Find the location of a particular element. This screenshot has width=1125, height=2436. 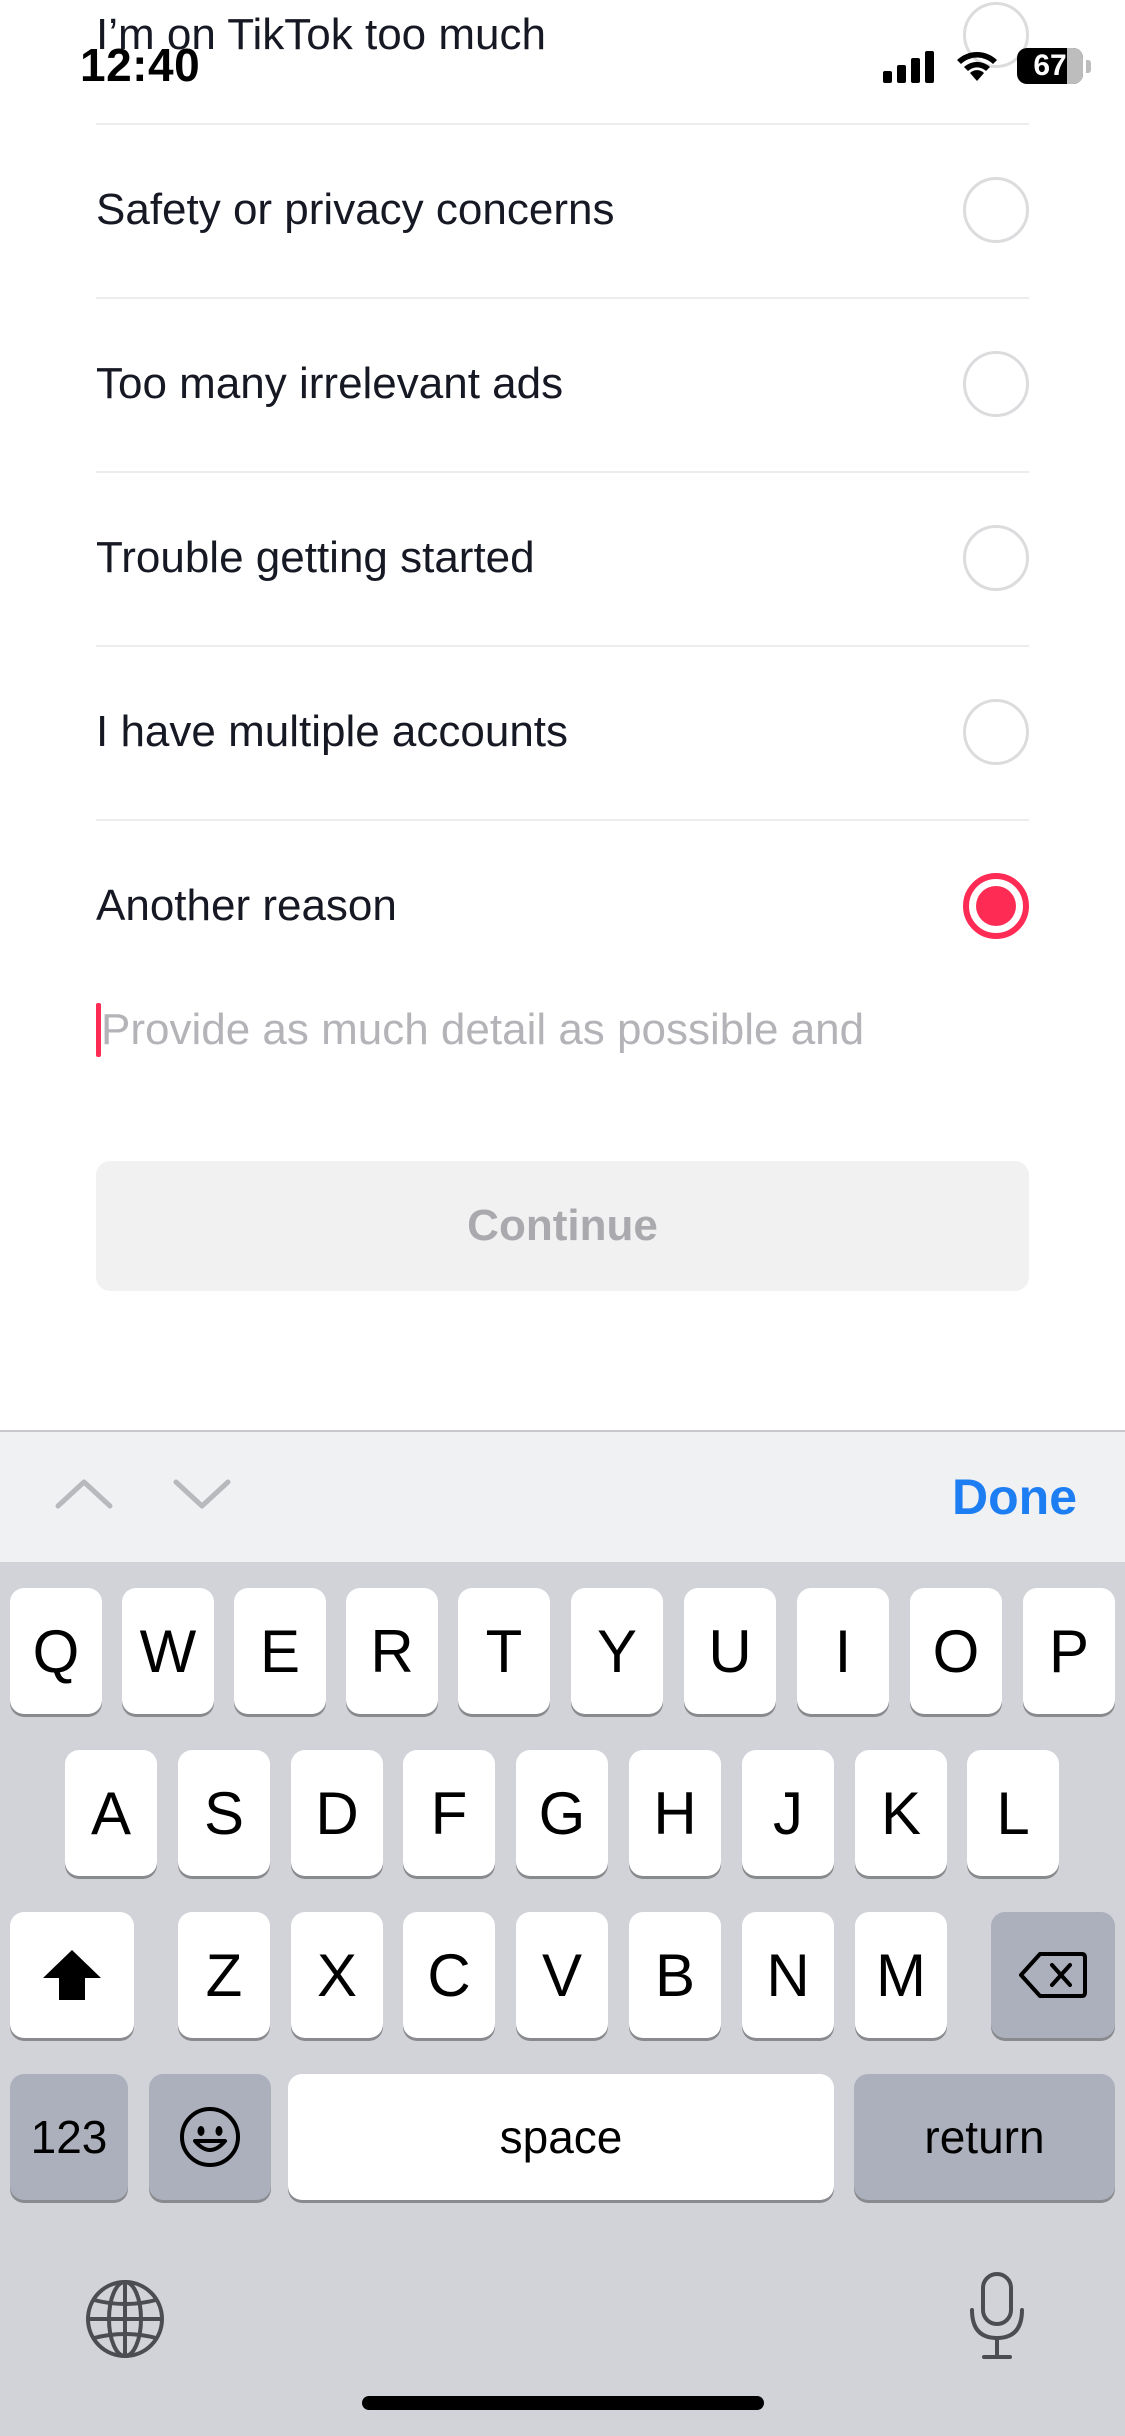

option-label: Trouble getting started is located at coordinates (315, 557).